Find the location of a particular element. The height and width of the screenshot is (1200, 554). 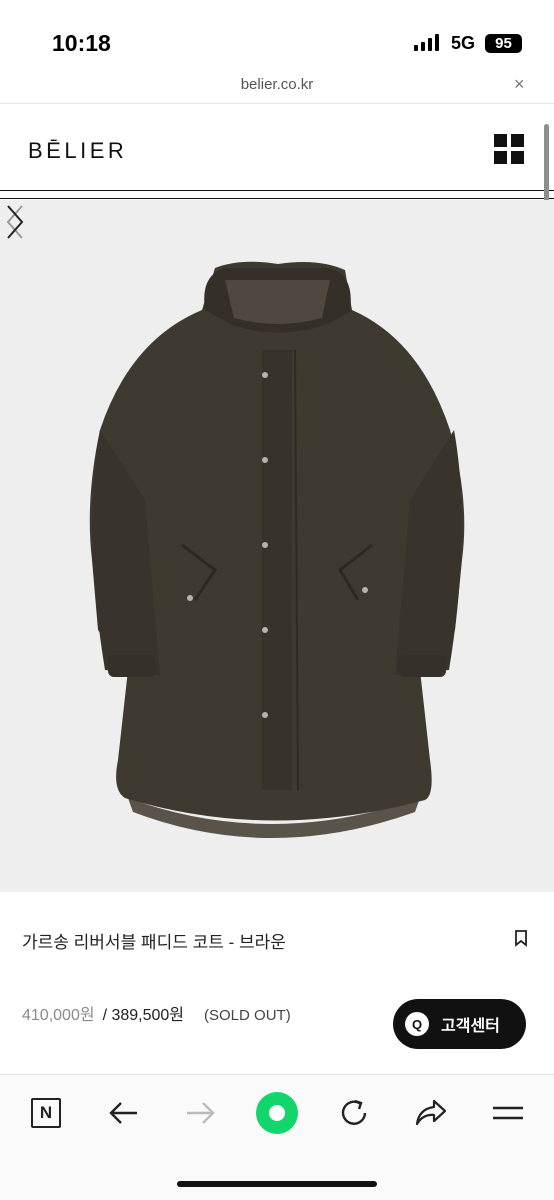

reload-button is located at coordinates (354, 1113).